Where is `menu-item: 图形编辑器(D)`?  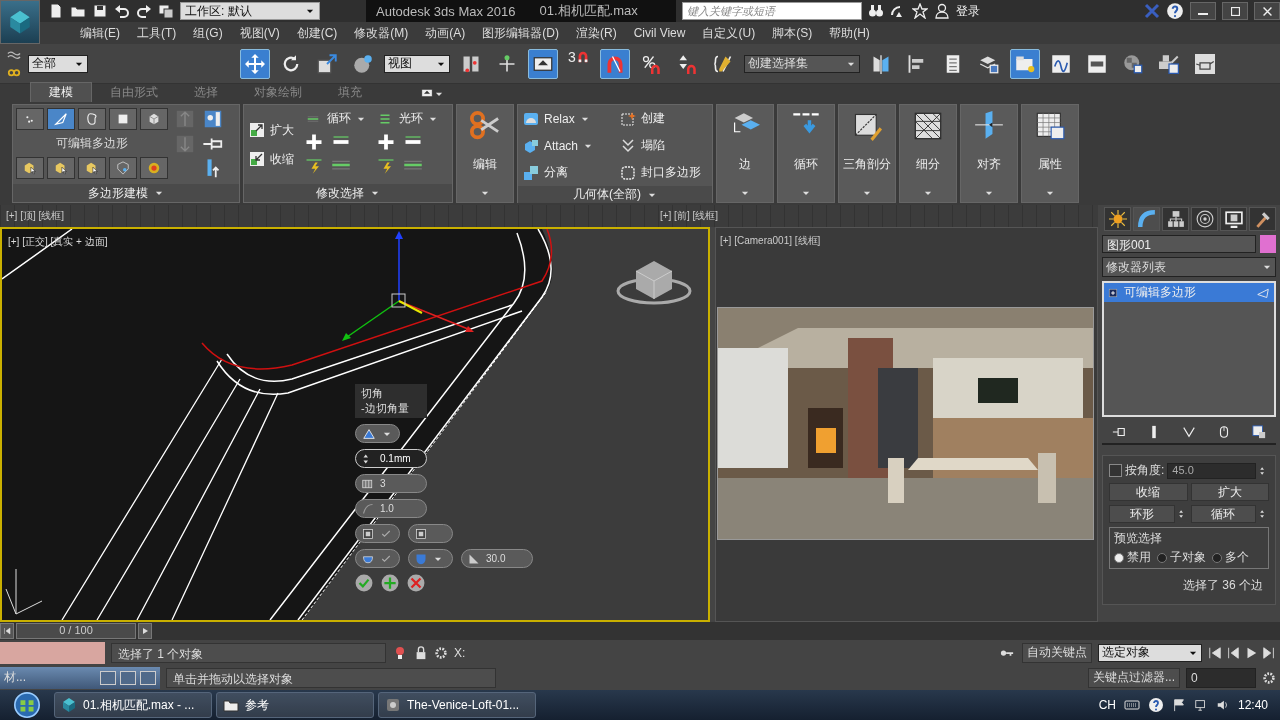
menu-item: 图形编辑器(D) is located at coordinates (520, 33).